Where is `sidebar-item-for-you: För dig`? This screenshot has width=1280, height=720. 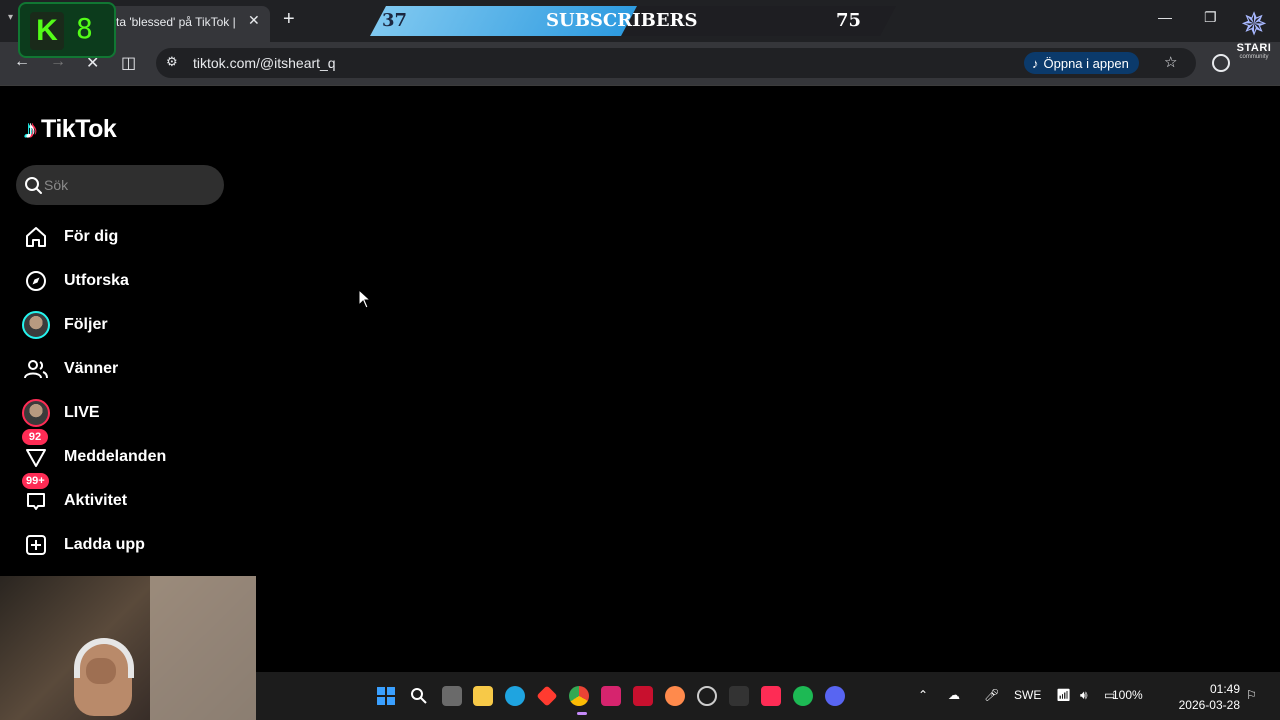
sidebar-item-for-you: För dig is located at coordinates (126, 237).